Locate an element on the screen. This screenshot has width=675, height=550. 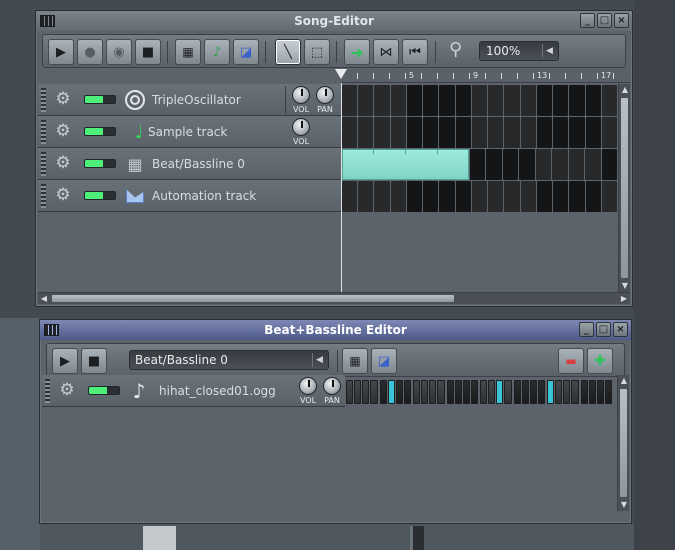
song-editor-titlebar: Song-Editor _ □ × is located at coordinates (334, 21).